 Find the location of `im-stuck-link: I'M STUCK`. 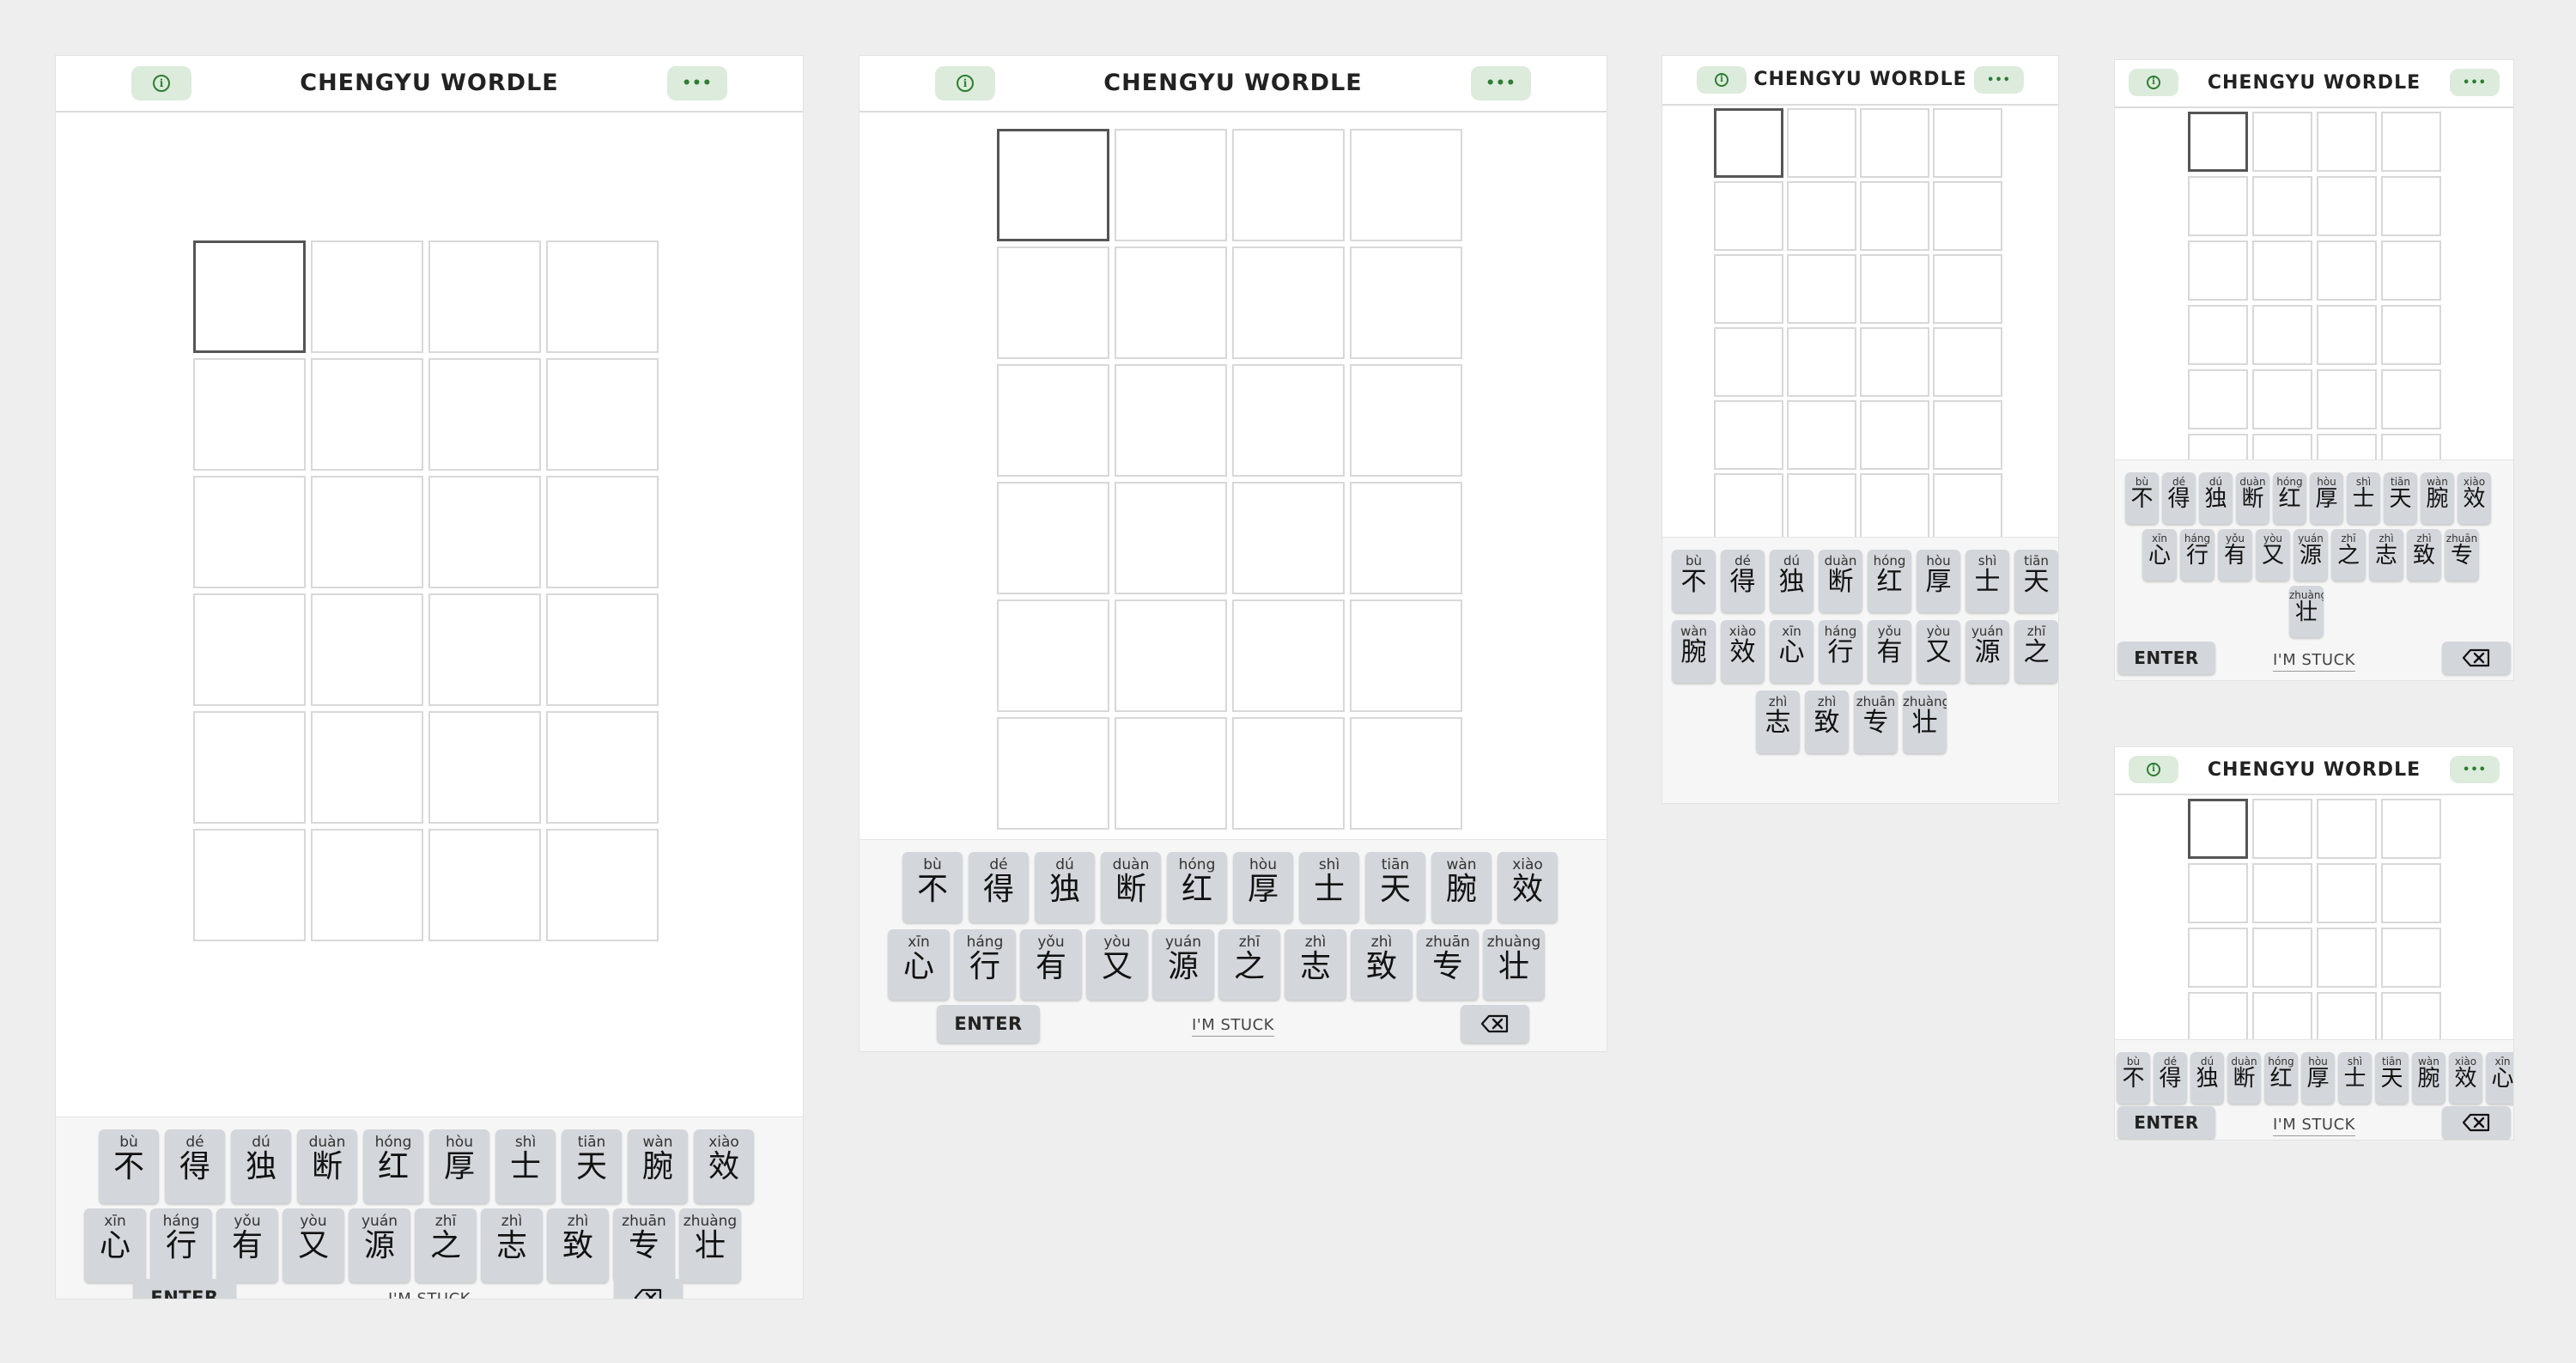

im-stuck-link: I'M STUCK is located at coordinates (430, 1294).